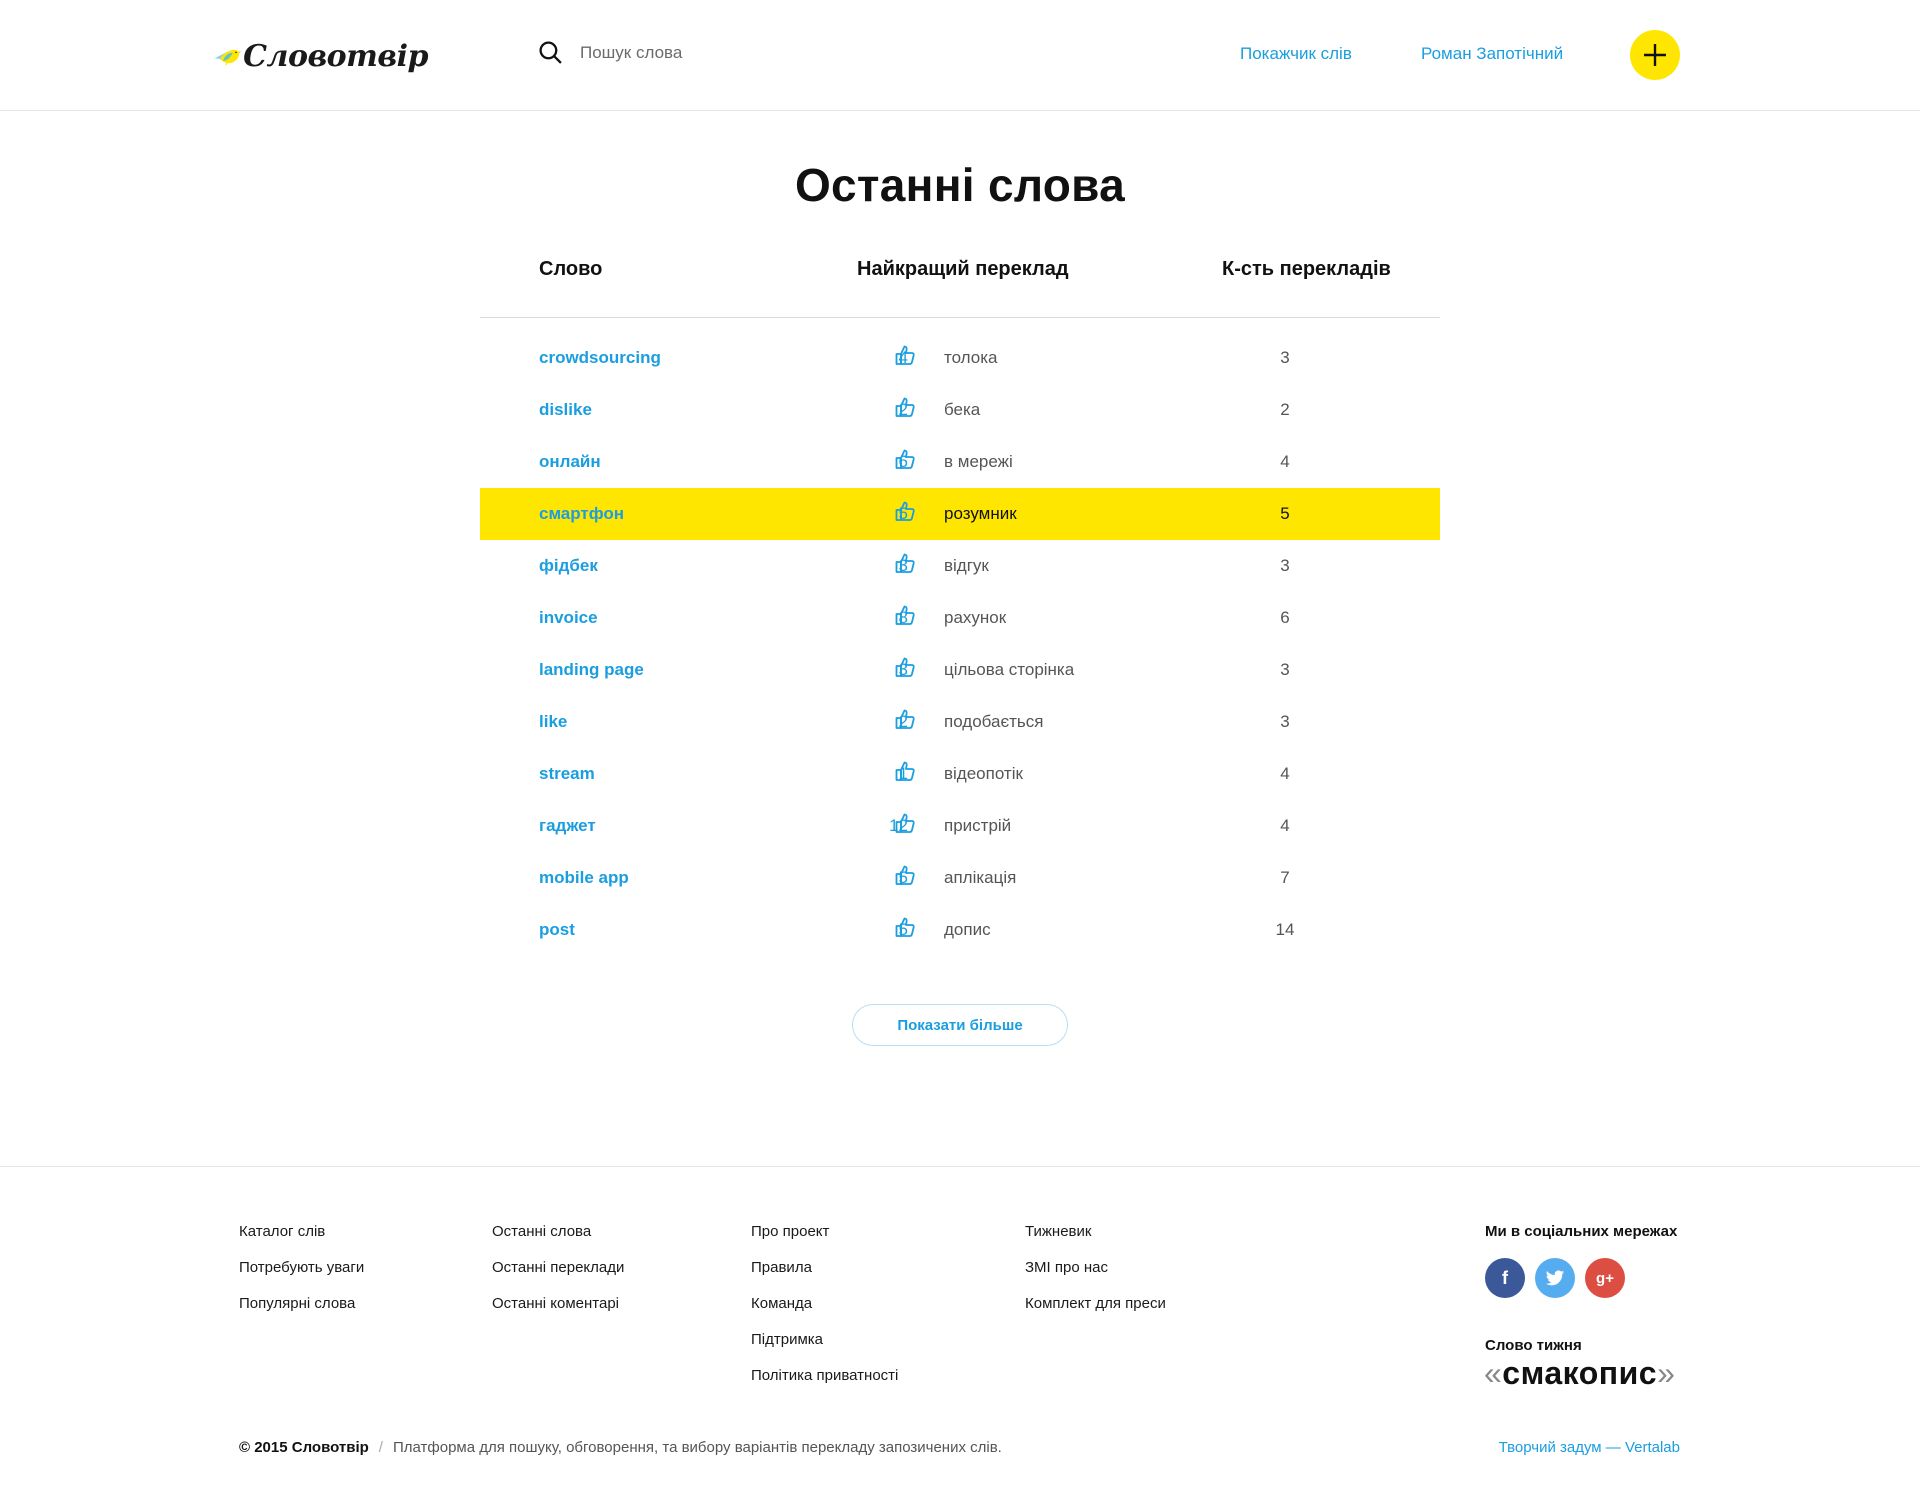  I want to click on word-link: dislike, so click(565, 410).